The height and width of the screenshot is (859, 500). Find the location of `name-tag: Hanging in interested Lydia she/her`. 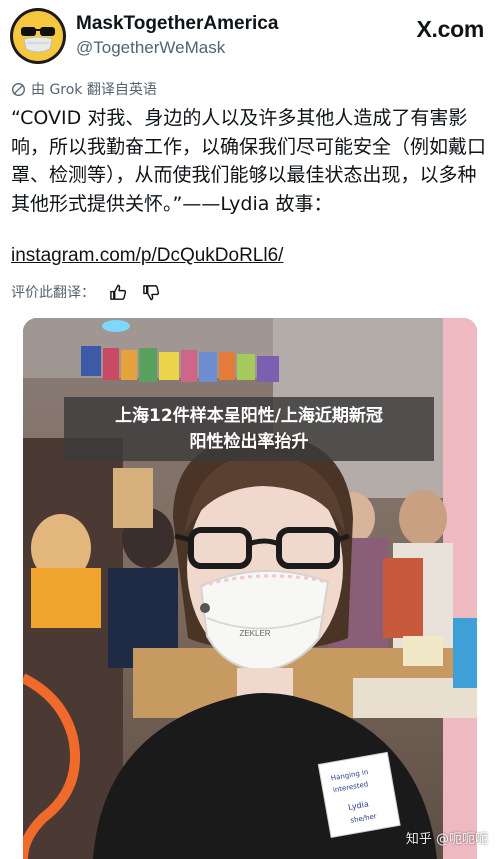

name-tag: Hanging in interested Lydia she/her is located at coordinates (359, 794).